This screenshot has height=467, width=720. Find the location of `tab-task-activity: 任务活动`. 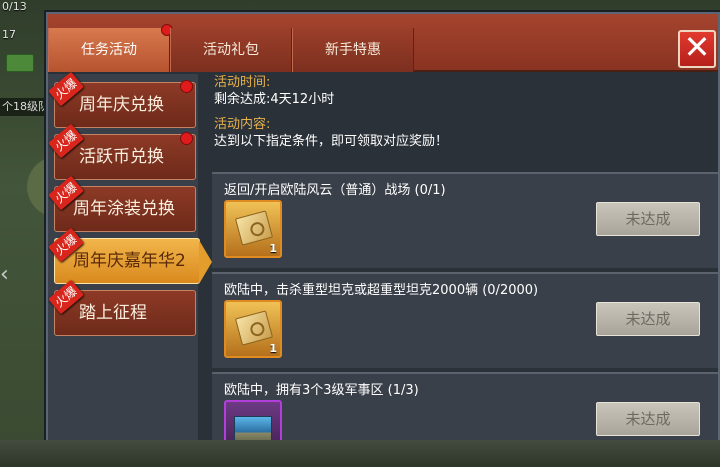

tab-task-activity: 任务活动 is located at coordinates (110, 48).